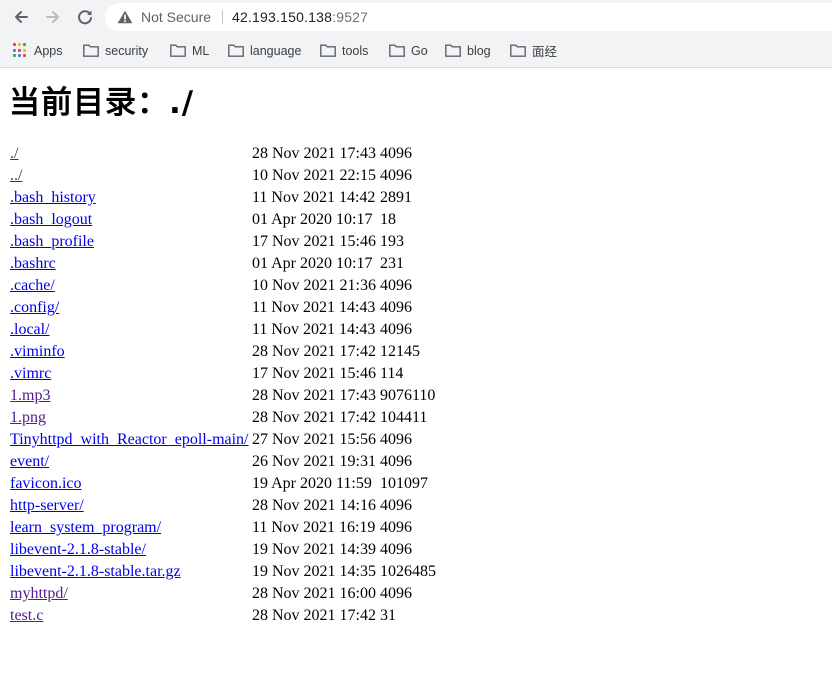  Describe the element at coordinates (28, 418) in the screenshot. I see `file-link: 1.png` at that location.